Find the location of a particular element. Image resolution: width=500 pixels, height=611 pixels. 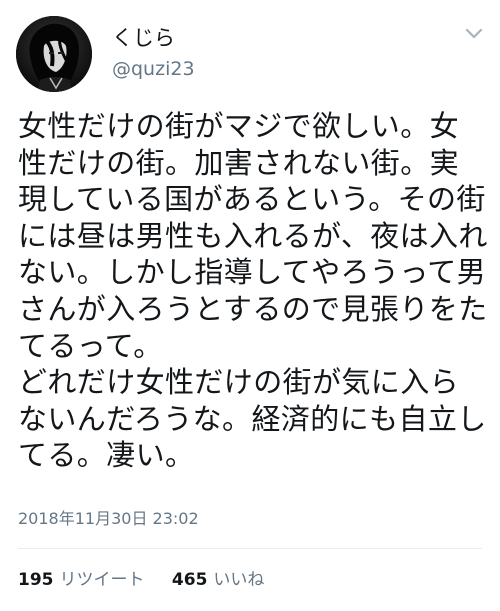

tweet-stats: 195 リツイート 465 いいね is located at coordinates (141, 580).